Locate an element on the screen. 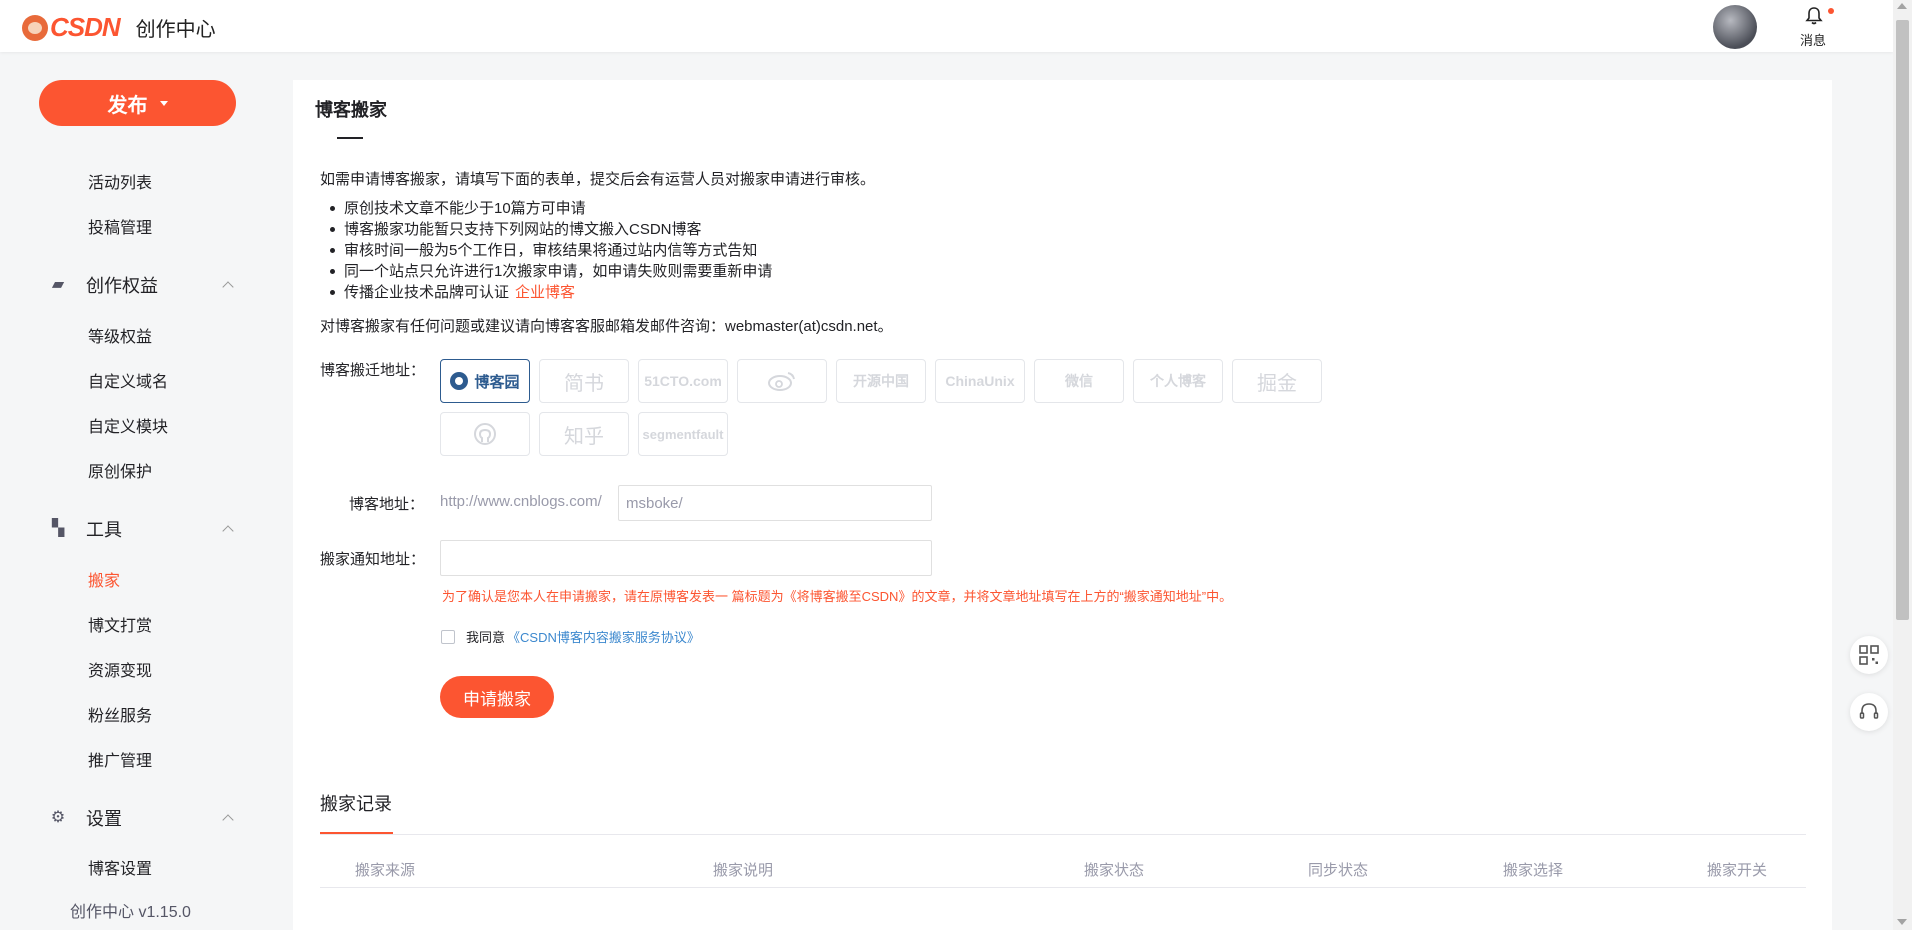  wallet-icon: ▰ is located at coordinates (58, 284).